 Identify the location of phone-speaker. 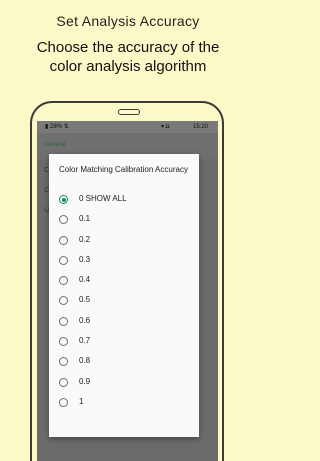
(129, 112).